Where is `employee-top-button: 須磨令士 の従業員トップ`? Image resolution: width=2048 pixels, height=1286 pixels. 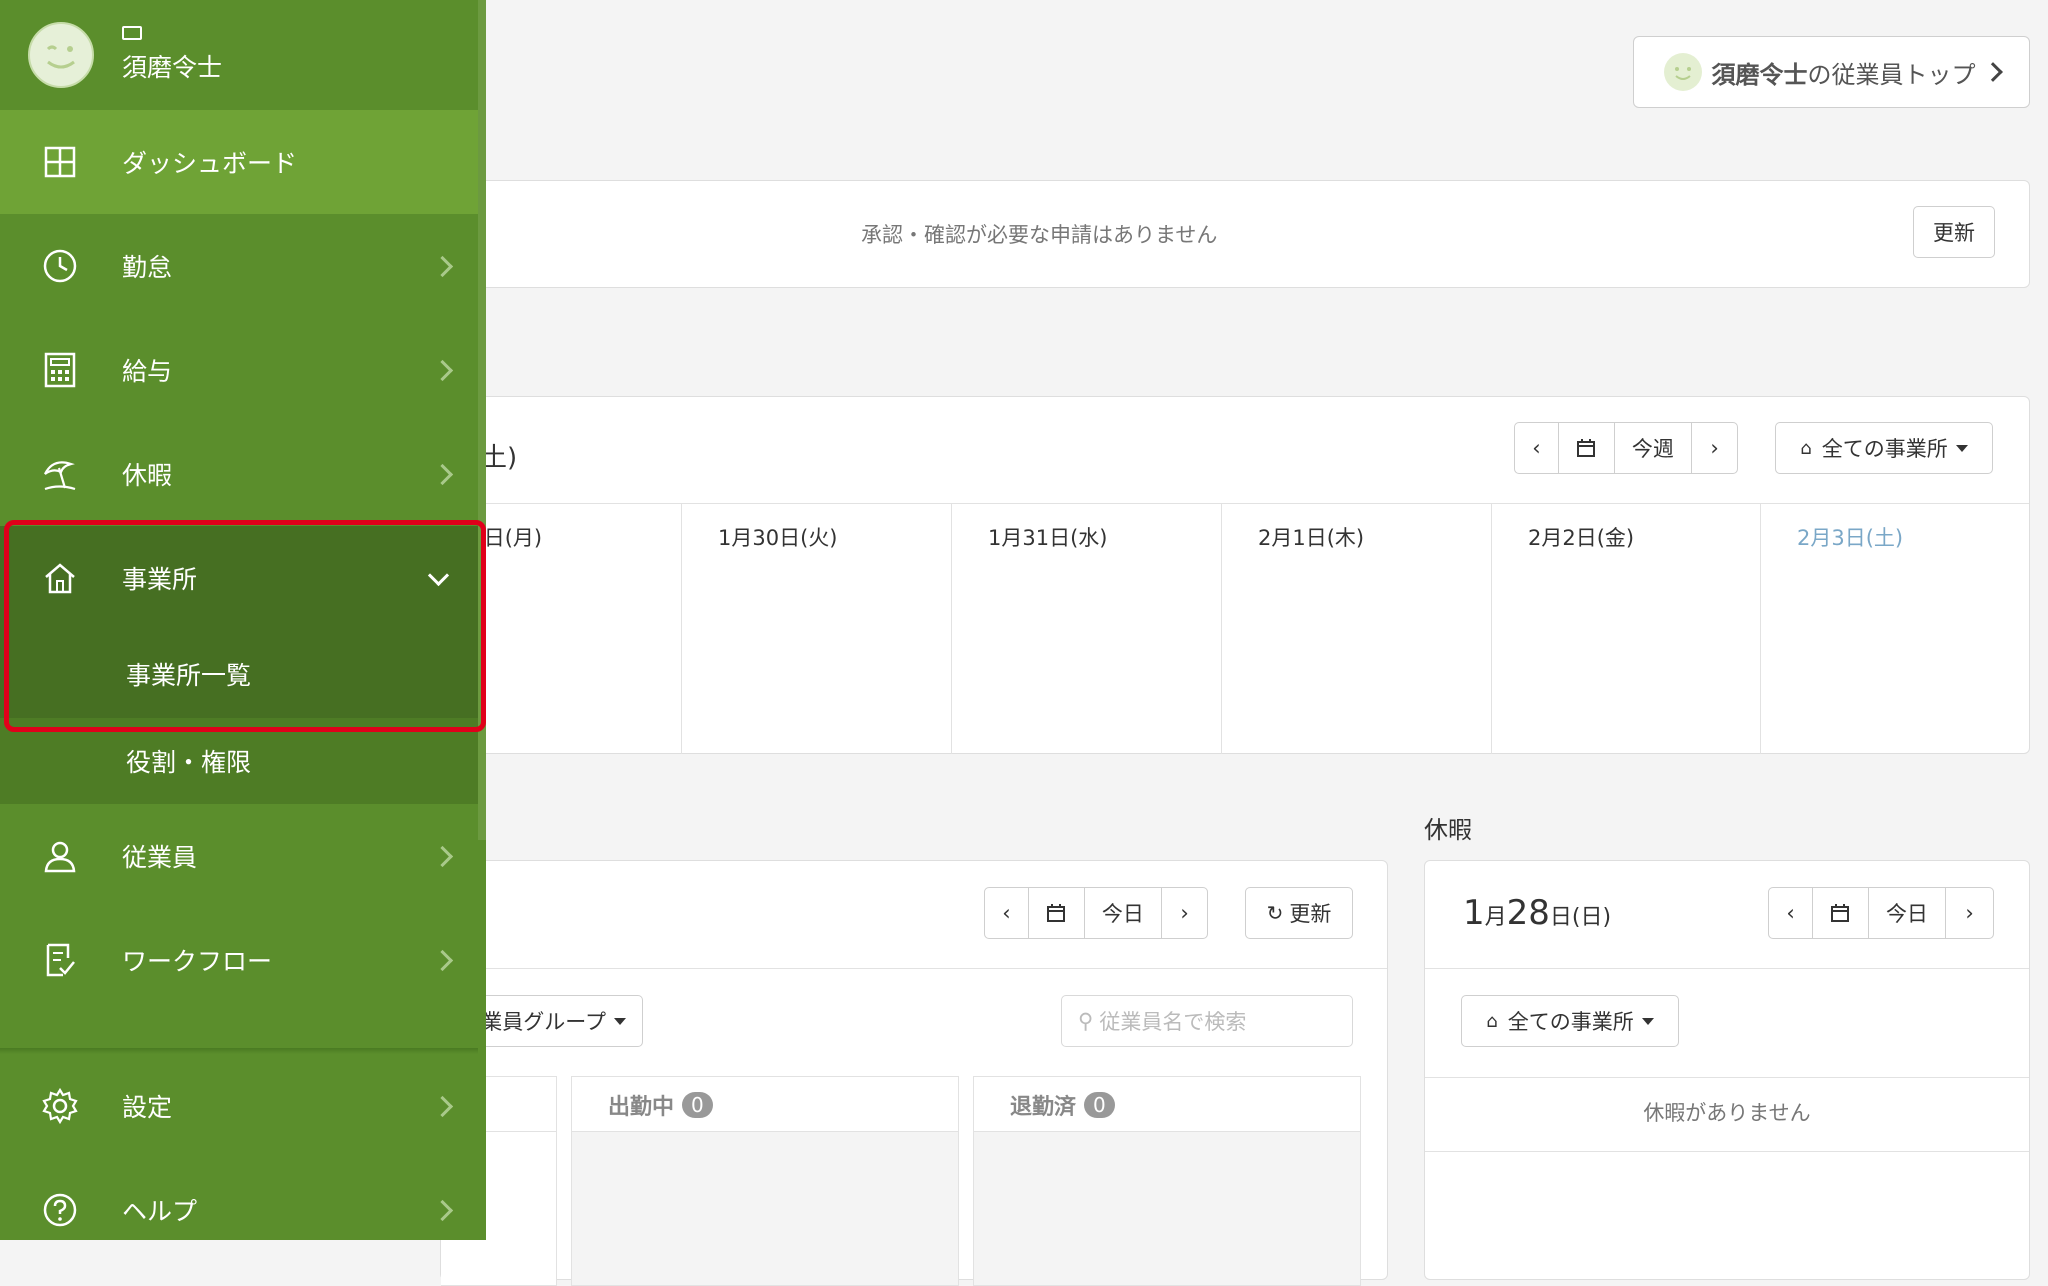 employee-top-button: 須磨令士 の従業員トップ is located at coordinates (1831, 72).